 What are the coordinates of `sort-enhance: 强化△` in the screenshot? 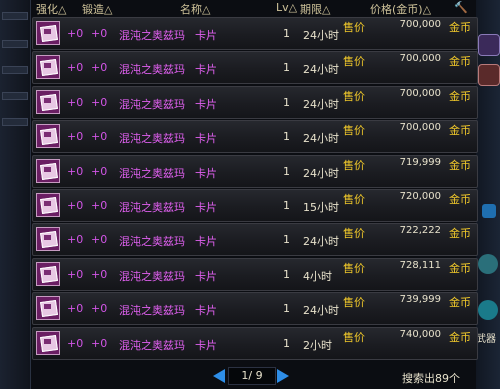 It's located at (51, 9).